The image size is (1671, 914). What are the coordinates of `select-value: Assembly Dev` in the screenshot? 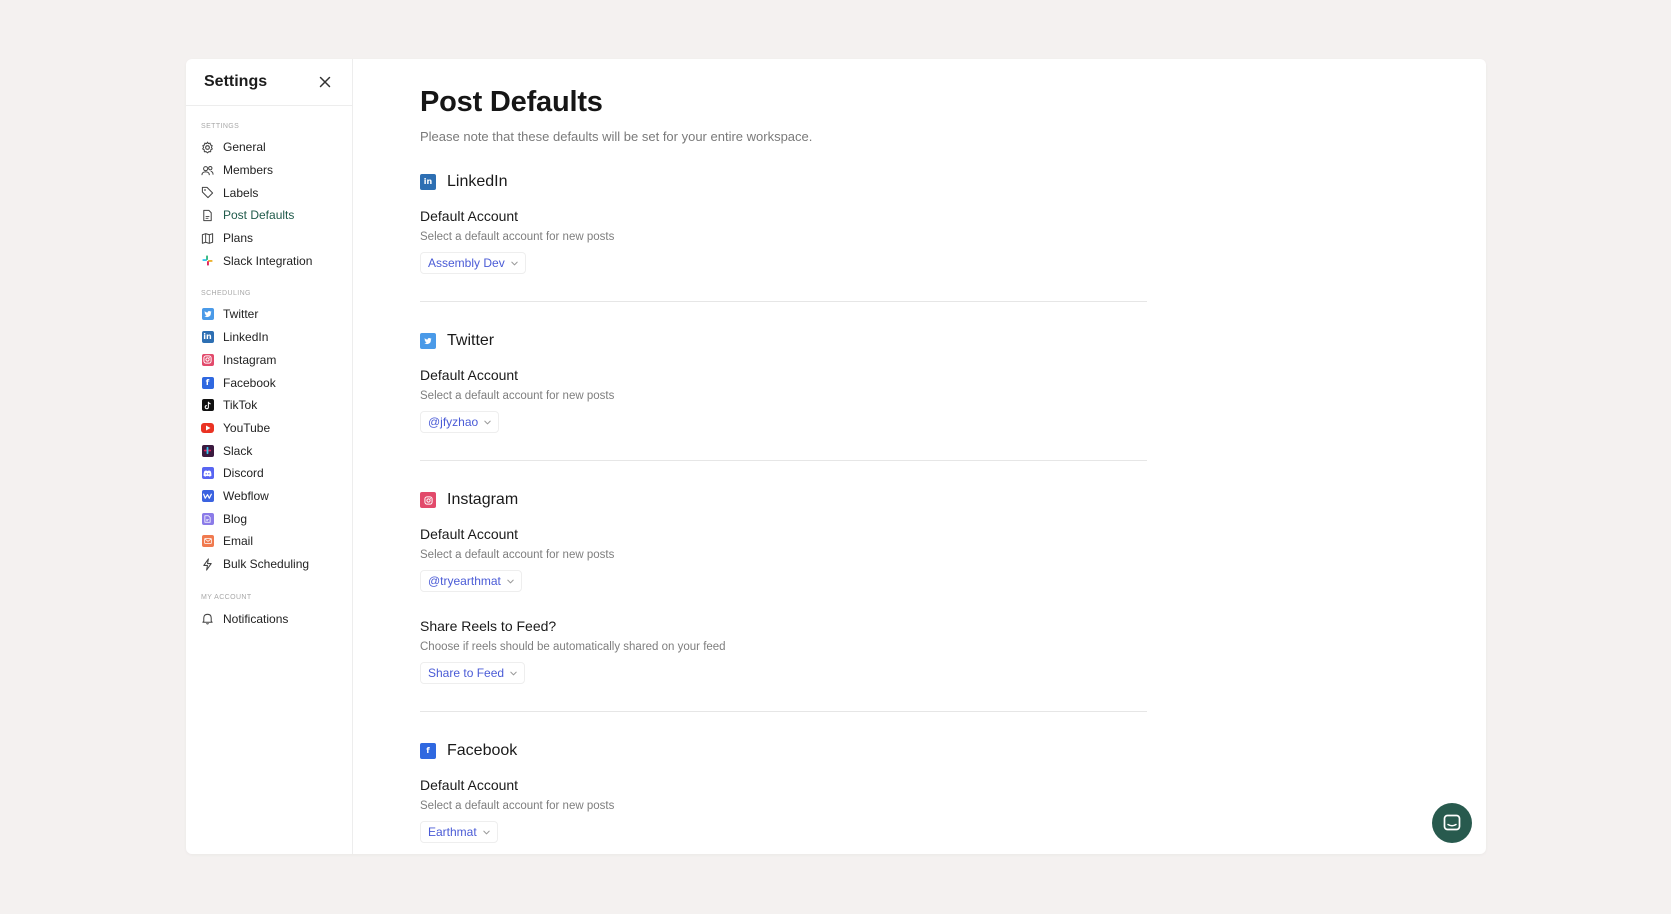 It's located at (466, 263).